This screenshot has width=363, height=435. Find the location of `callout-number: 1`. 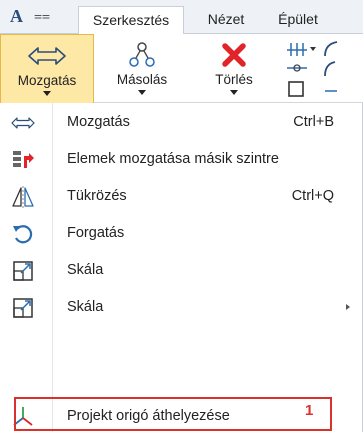

callout-number: 1 is located at coordinates (309, 410).